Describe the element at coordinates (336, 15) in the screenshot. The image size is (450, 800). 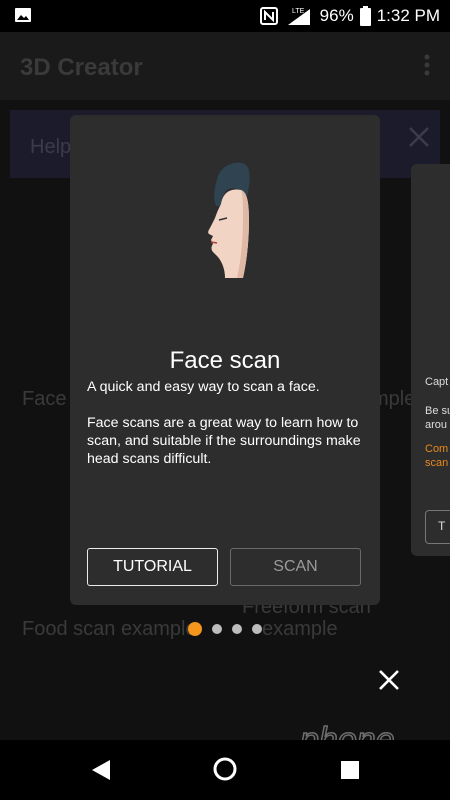
I see `battery-percent: 96%` at that location.